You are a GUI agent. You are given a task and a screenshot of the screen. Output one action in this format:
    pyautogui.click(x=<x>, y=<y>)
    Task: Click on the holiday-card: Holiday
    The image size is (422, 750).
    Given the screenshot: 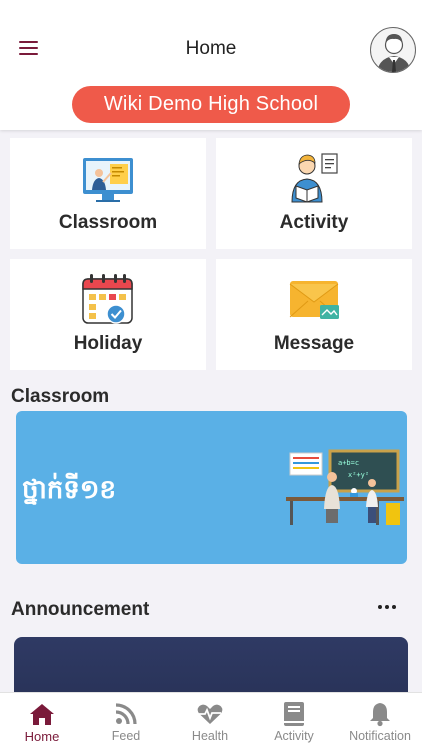 What is the action you would take?
    pyautogui.click(x=108, y=314)
    